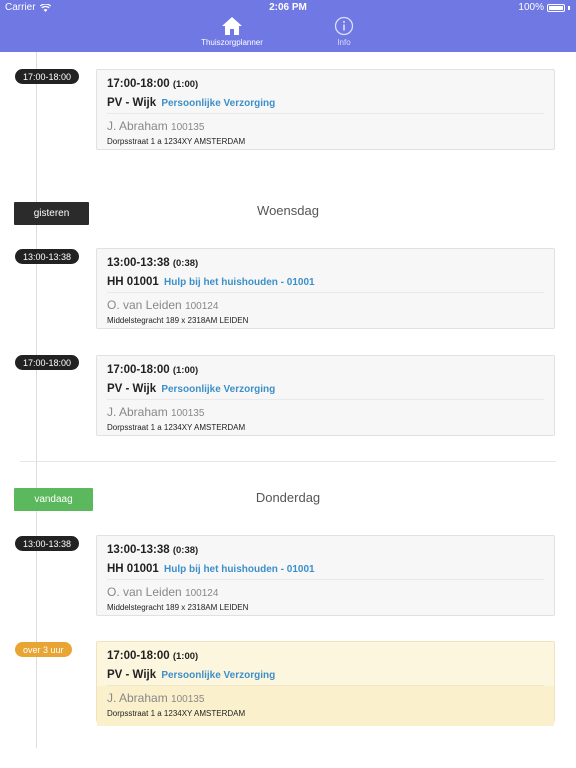 This screenshot has width=576, height=768. What do you see at coordinates (288, 461) in the screenshot?
I see `day-divider` at bounding box center [288, 461].